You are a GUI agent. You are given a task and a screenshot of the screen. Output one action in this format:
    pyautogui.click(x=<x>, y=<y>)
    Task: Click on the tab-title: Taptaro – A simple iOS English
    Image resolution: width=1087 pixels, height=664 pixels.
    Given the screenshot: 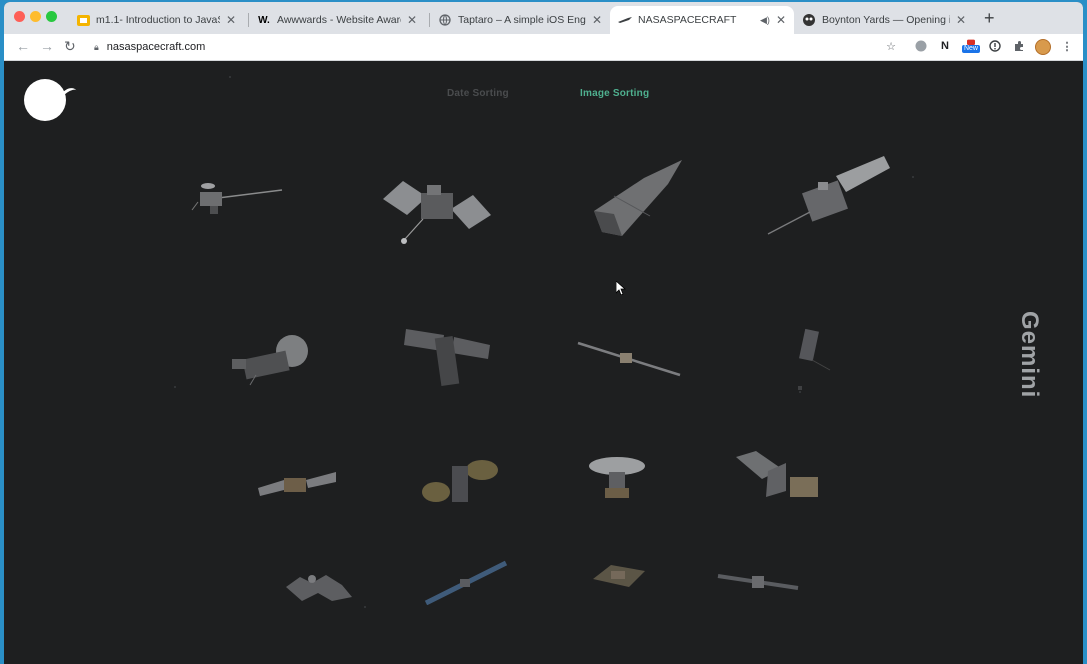 What is the action you would take?
    pyautogui.click(x=522, y=20)
    